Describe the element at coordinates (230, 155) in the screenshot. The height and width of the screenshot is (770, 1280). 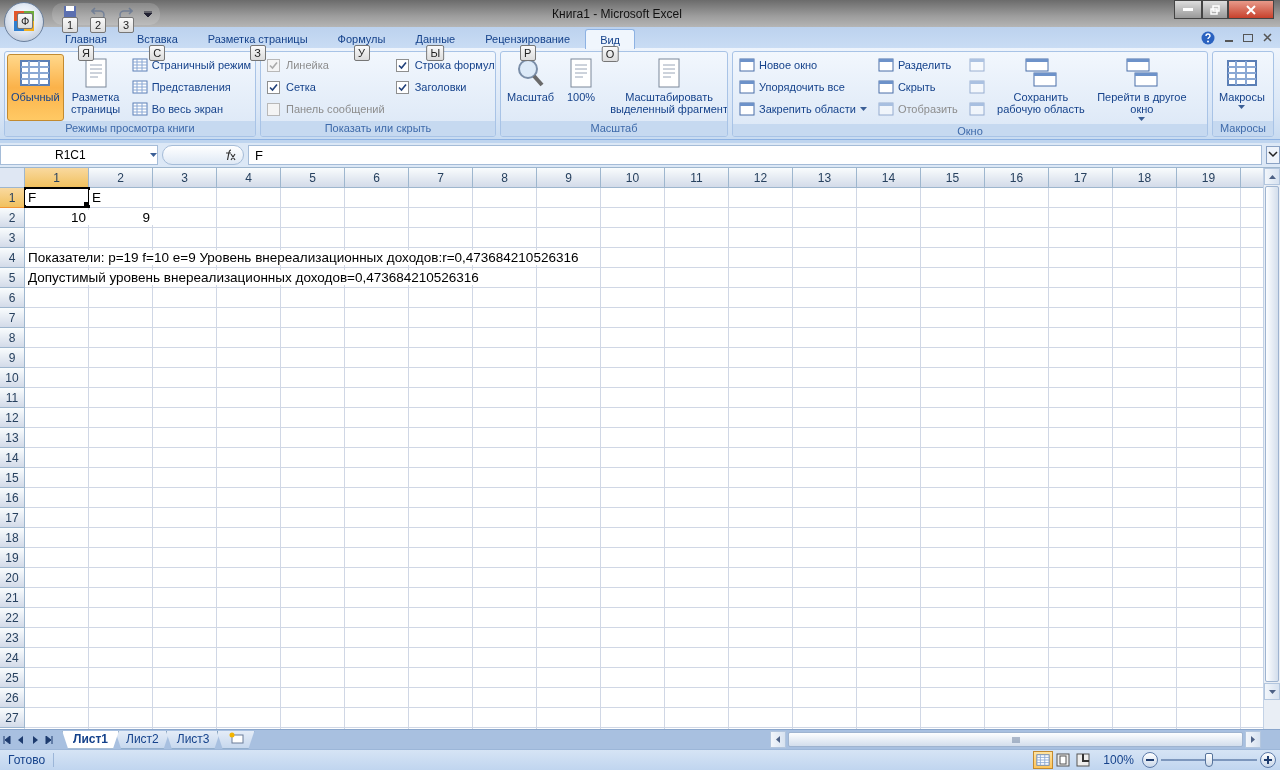
I see `fx-icon` at that location.